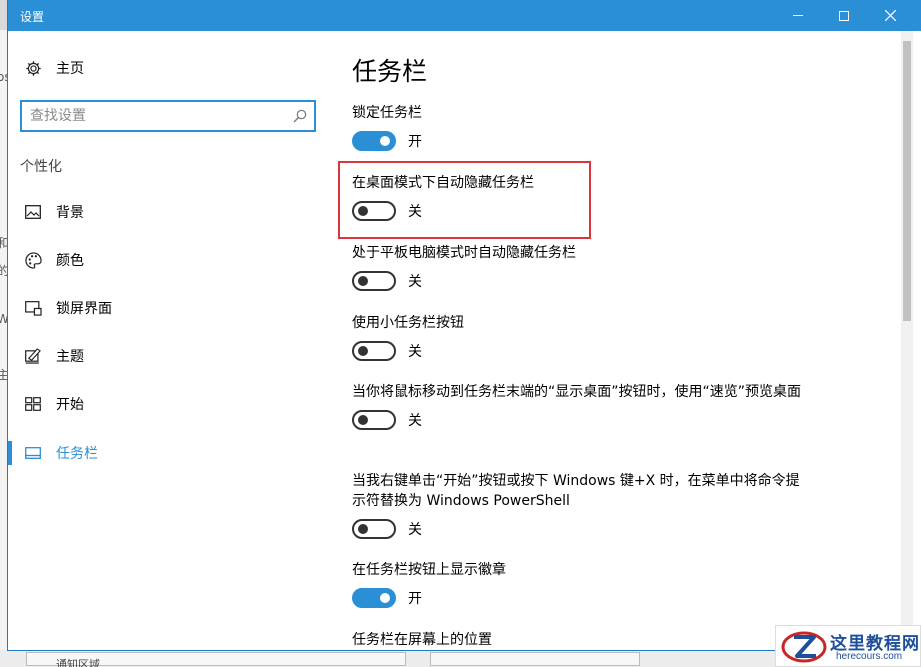 This screenshot has width=921, height=667. What do you see at coordinates (10, 453) in the screenshot?
I see `active-indicator` at bounding box center [10, 453].